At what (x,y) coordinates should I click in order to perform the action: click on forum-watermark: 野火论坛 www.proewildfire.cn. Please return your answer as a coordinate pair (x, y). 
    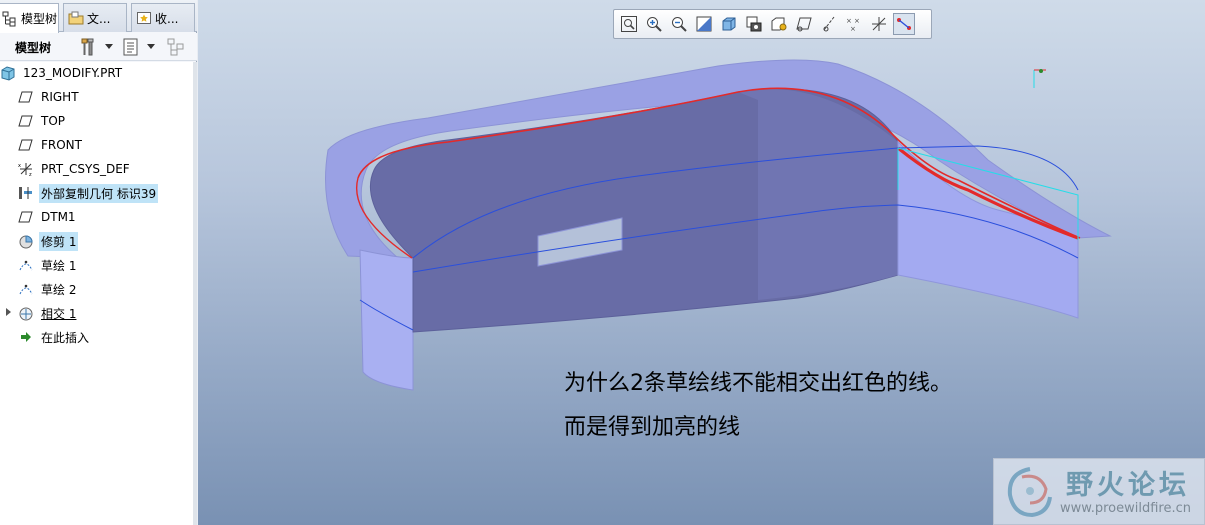
    Looking at the image, I should click on (1099, 491).